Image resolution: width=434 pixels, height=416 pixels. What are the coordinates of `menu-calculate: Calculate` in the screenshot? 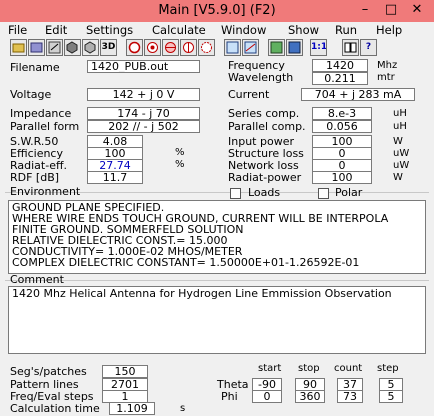 It's located at (179, 30).